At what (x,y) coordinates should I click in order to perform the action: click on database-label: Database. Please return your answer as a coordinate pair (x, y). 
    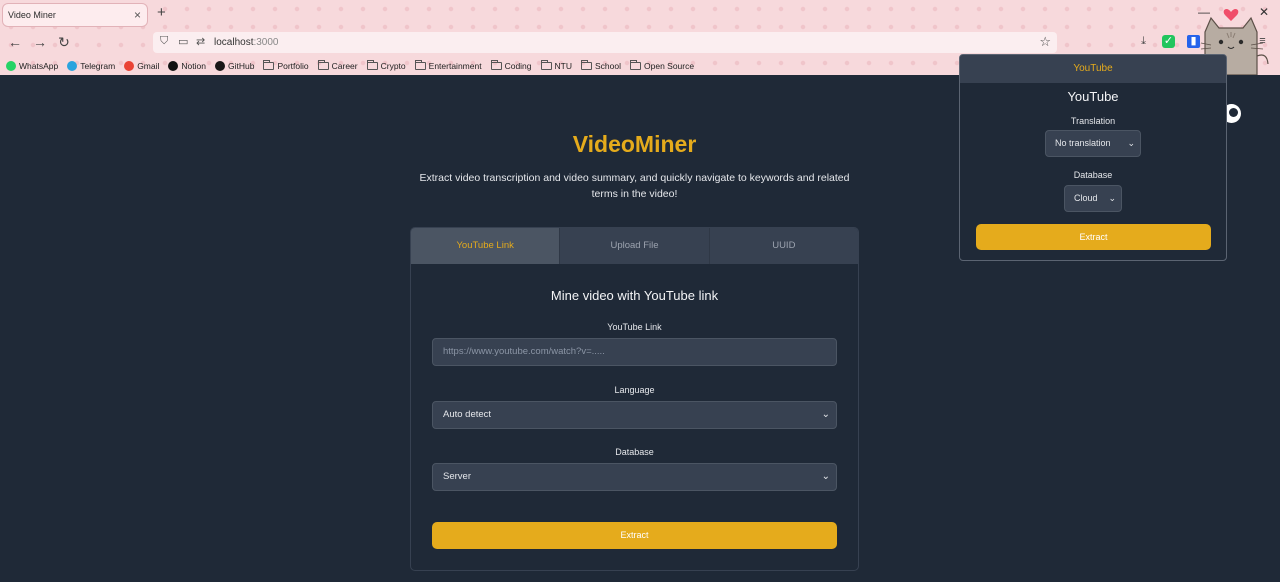
    Looking at the image, I should click on (634, 452).